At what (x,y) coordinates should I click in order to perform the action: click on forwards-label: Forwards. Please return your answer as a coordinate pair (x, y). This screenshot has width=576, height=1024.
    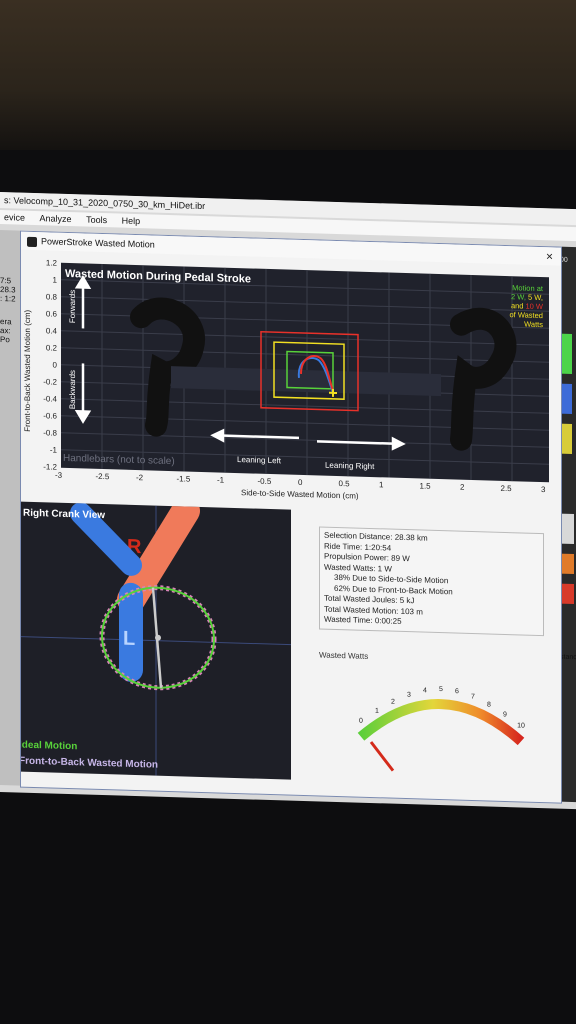
    Looking at the image, I should click on (72, 307).